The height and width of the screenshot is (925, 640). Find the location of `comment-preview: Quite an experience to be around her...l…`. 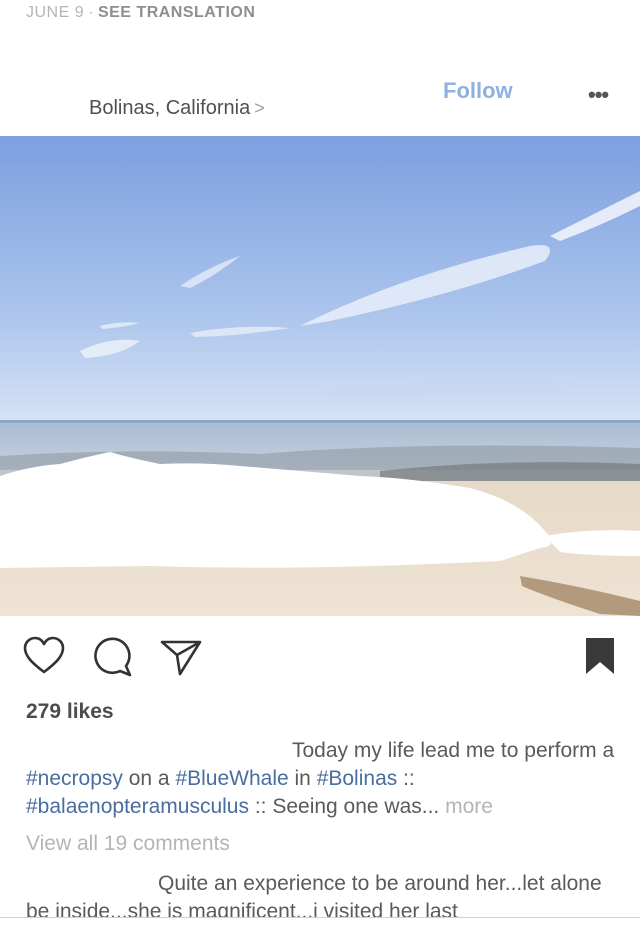

comment-preview: Quite an experience to be around her...l… is located at coordinates (321, 893).